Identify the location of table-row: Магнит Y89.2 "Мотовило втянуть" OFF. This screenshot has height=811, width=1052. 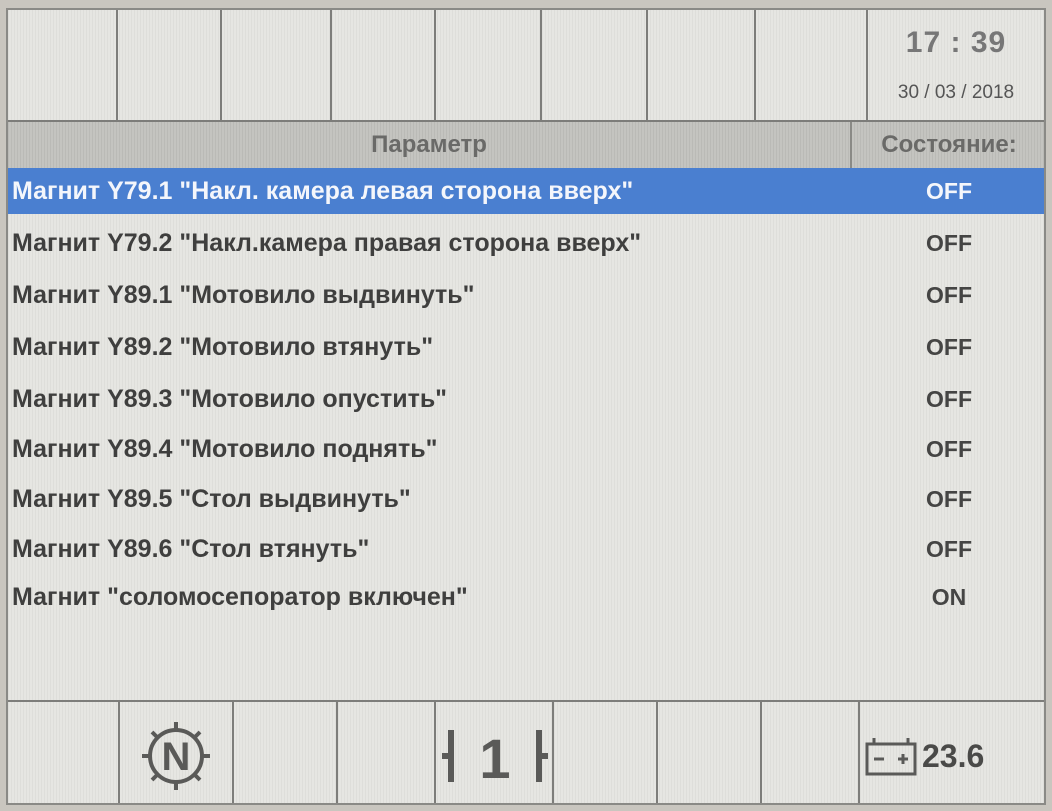
(526, 347).